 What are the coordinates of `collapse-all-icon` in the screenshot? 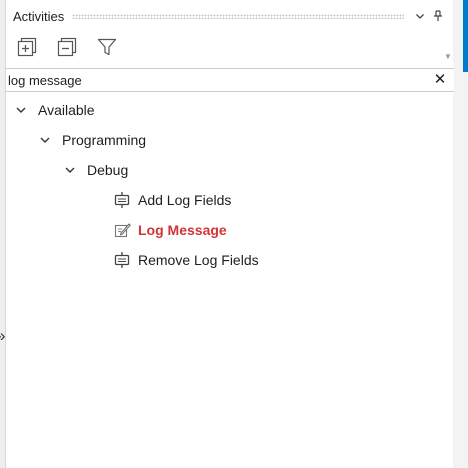 It's located at (67, 47).